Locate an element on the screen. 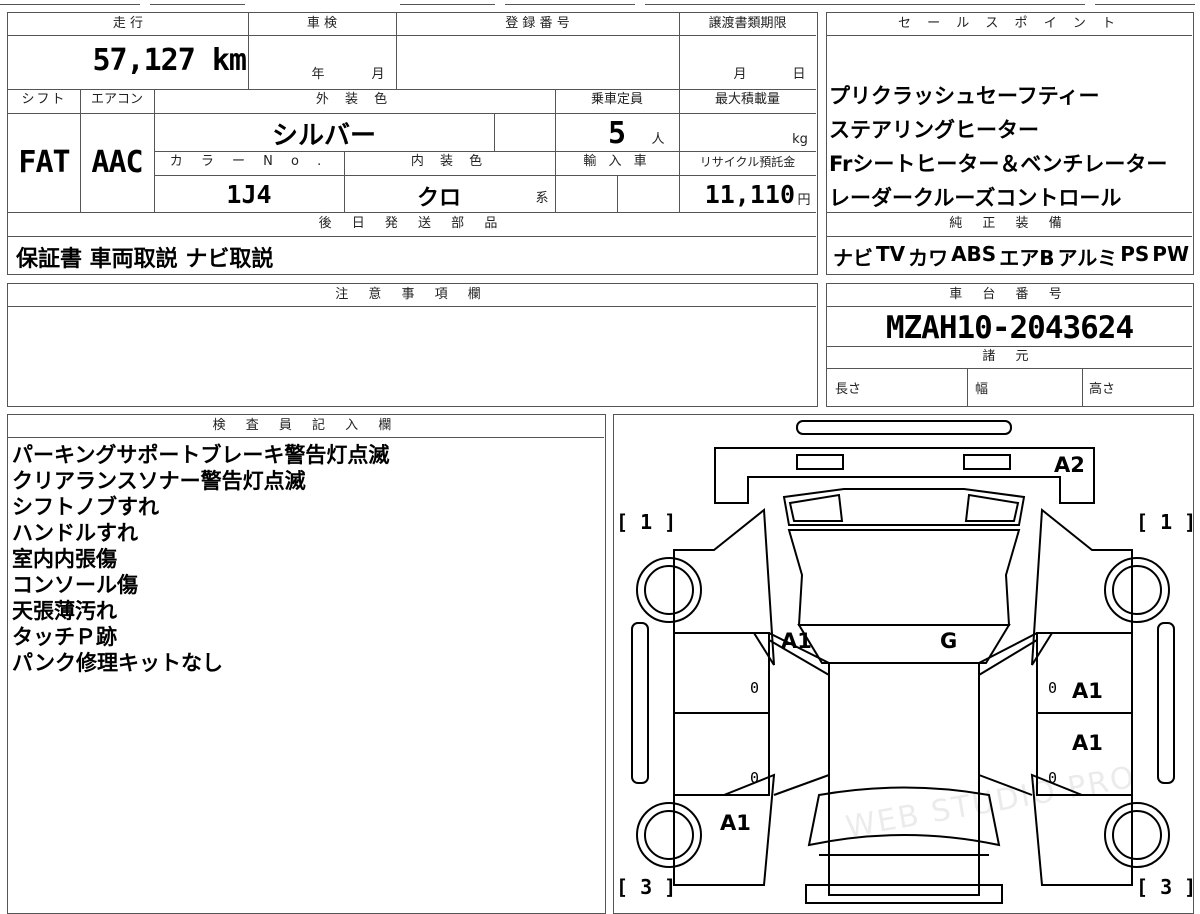 The image size is (1200, 914). aircon-label: エアコン is located at coordinates (116, 99).